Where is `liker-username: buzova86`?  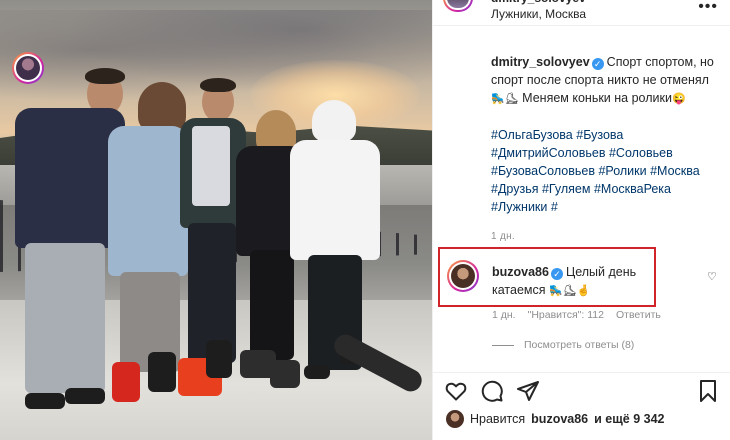
liker-username: buzova86 is located at coordinates (559, 419).